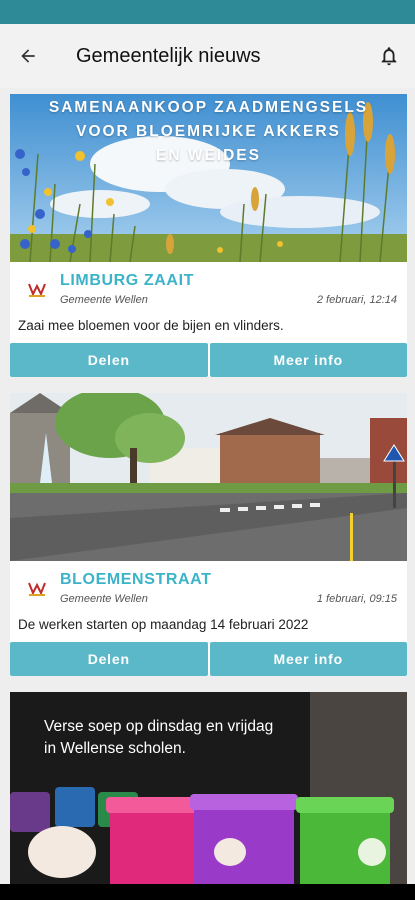 The width and height of the screenshot is (415, 900). I want to click on arrow-left-icon, so click(28, 56).